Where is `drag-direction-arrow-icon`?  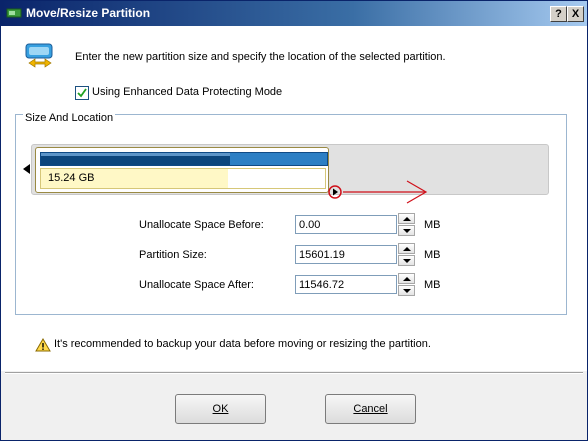 drag-direction-arrow-icon is located at coordinates (385, 192).